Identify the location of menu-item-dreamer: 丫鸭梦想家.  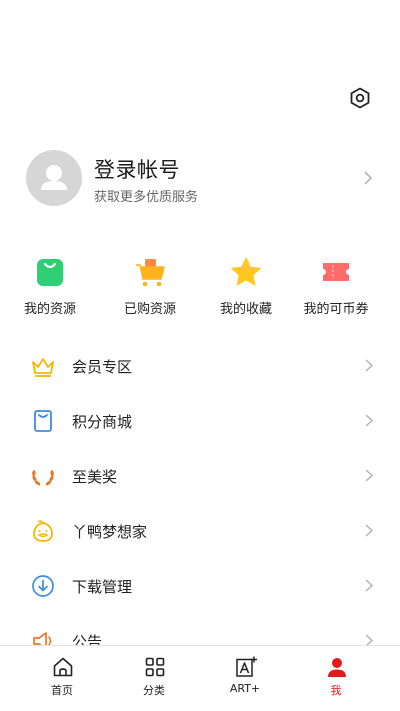
(200, 530).